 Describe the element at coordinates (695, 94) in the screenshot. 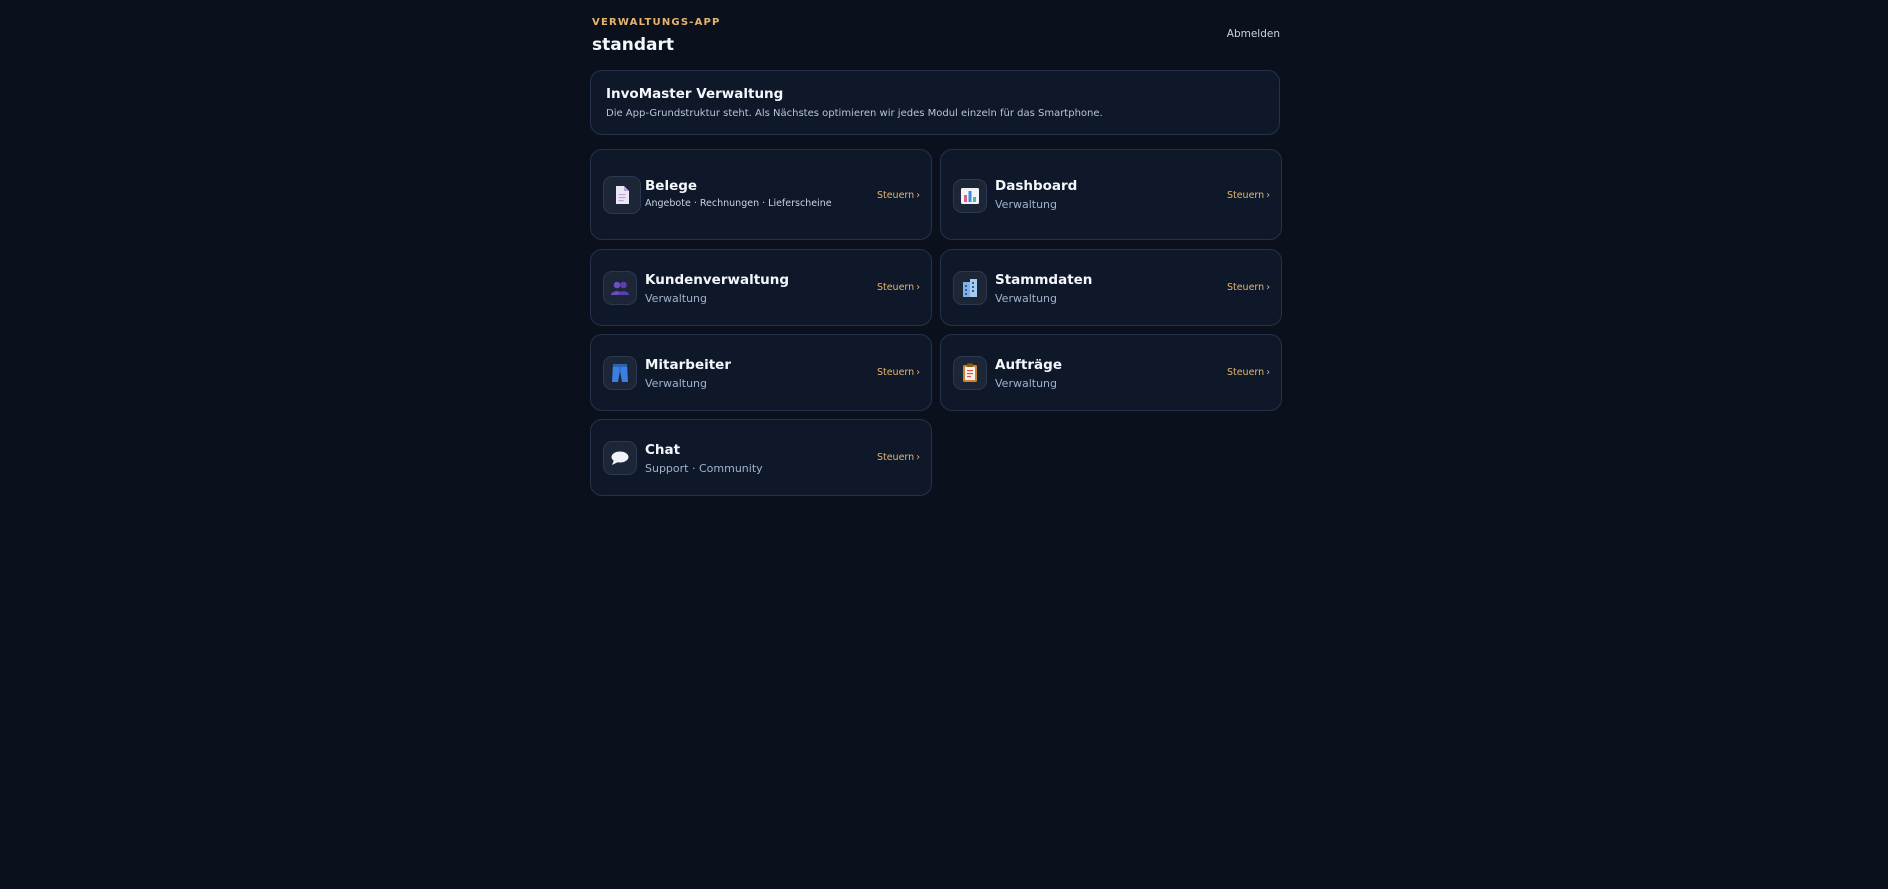

I see `intro-title: InvoMaster Verwaltung` at that location.